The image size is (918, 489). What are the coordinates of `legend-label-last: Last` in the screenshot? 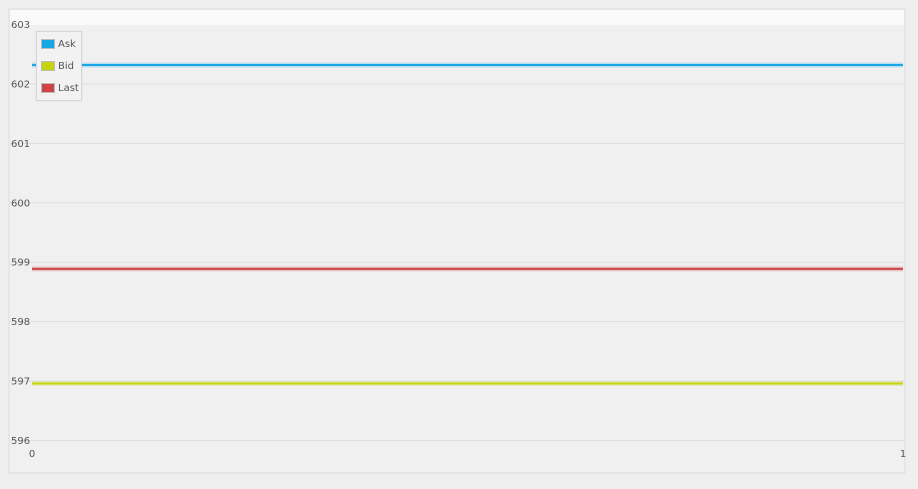 It's located at (68, 88).